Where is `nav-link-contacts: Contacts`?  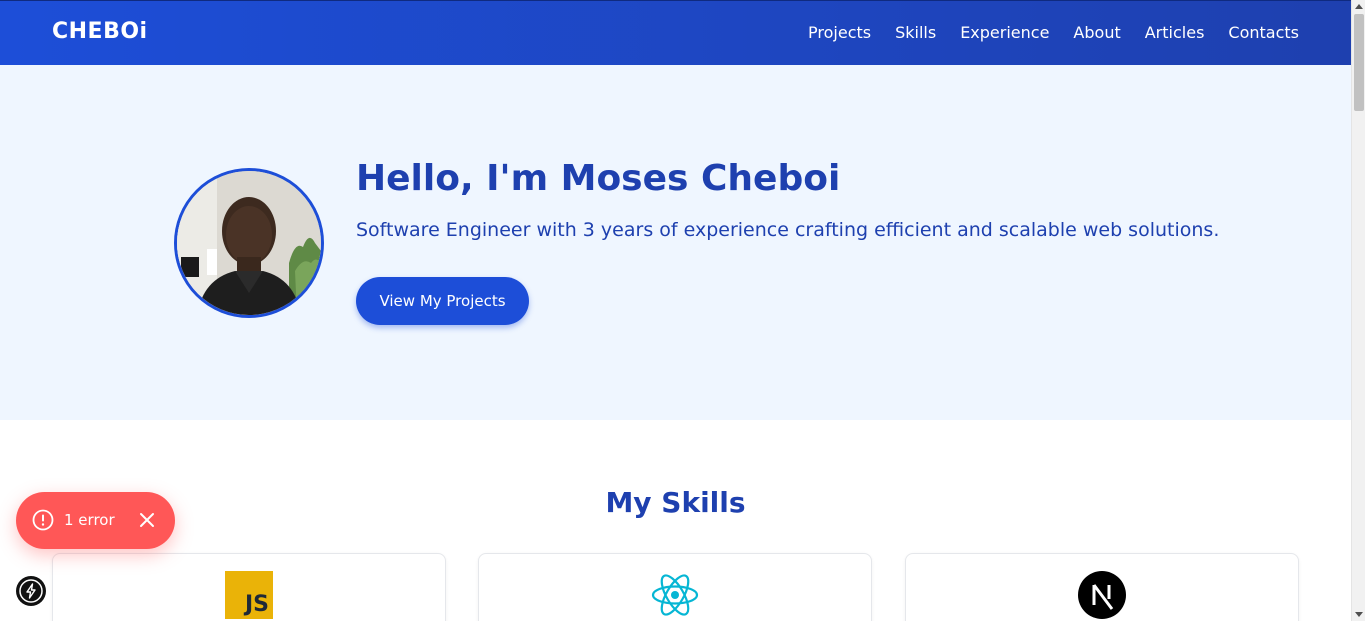
nav-link-contacts: Contacts is located at coordinates (1263, 32).